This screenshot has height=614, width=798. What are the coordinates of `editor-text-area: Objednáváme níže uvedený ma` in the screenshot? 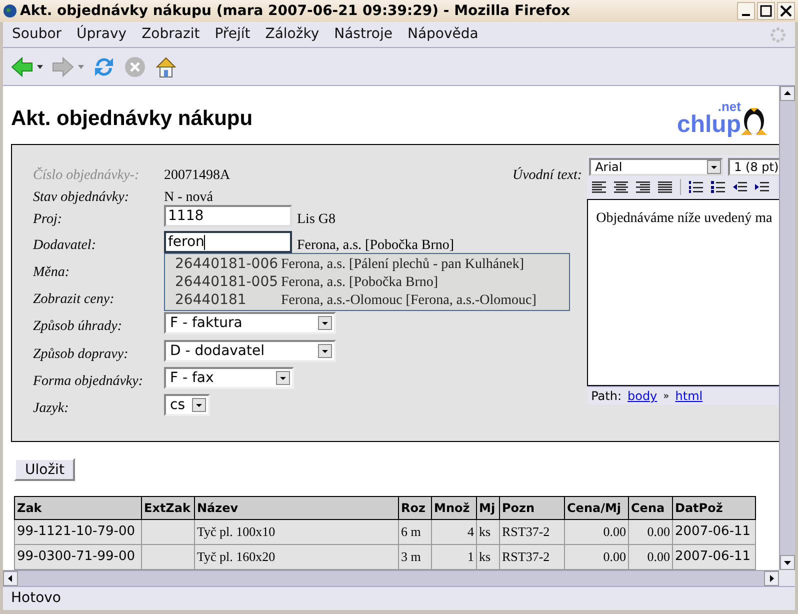 It's located at (683, 292).